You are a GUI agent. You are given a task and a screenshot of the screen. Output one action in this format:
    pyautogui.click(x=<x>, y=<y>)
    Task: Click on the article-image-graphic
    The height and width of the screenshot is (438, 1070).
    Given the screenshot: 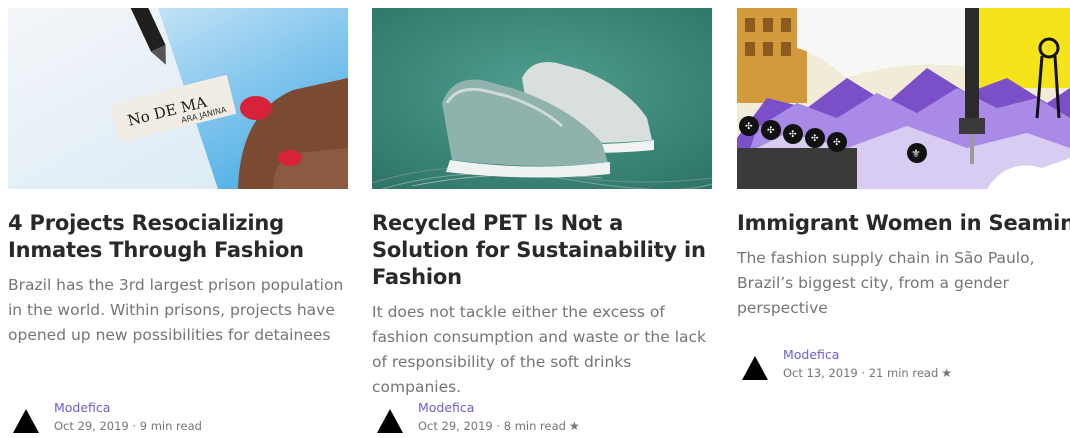 What is the action you would take?
    pyautogui.click(x=542, y=98)
    